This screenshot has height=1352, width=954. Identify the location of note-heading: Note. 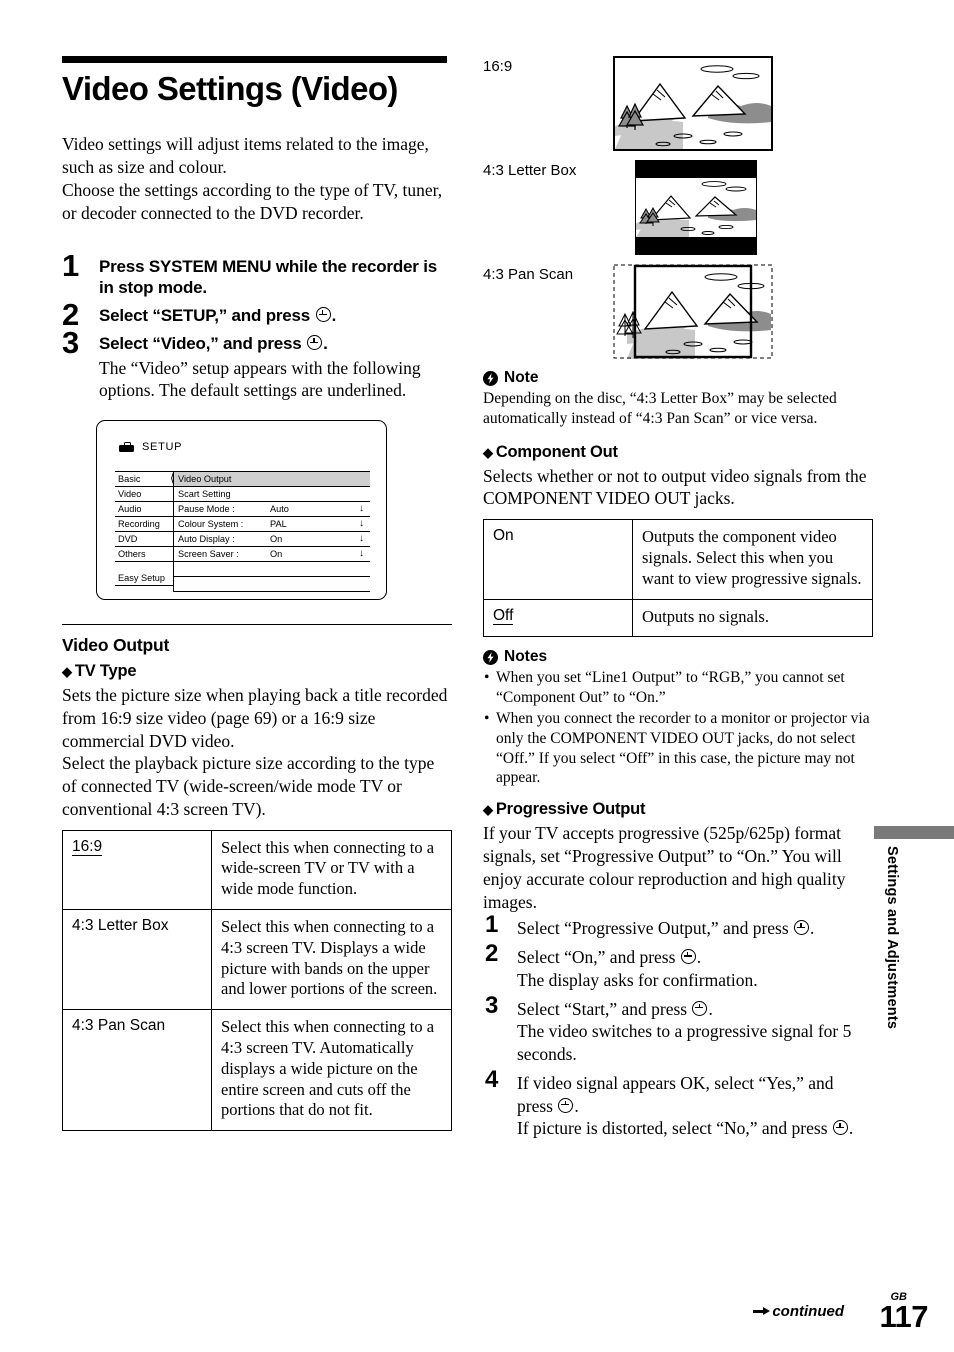
(678, 378).